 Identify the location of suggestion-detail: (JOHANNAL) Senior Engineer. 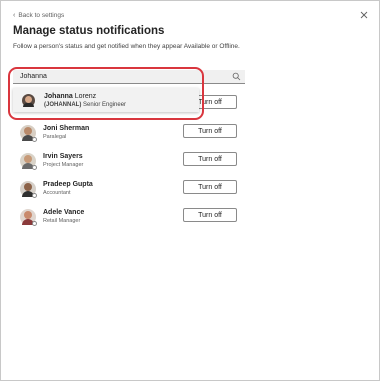
(85, 105).